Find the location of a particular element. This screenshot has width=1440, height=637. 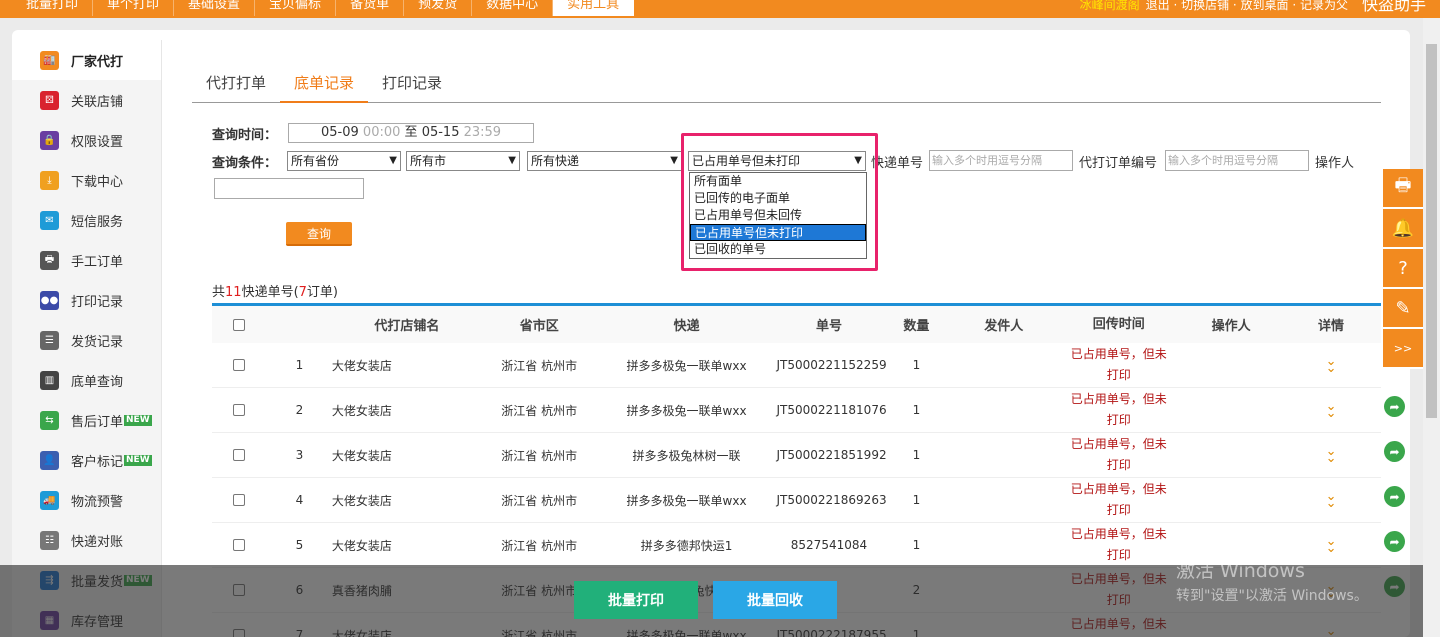

dropdown-option: 已占用单号但未回传 is located at coordinates (778, 215).